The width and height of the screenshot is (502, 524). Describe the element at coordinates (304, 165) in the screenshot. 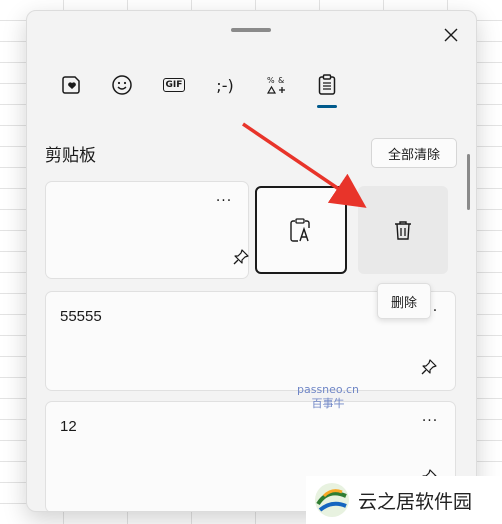

I see `annotation-arrow` at that location.